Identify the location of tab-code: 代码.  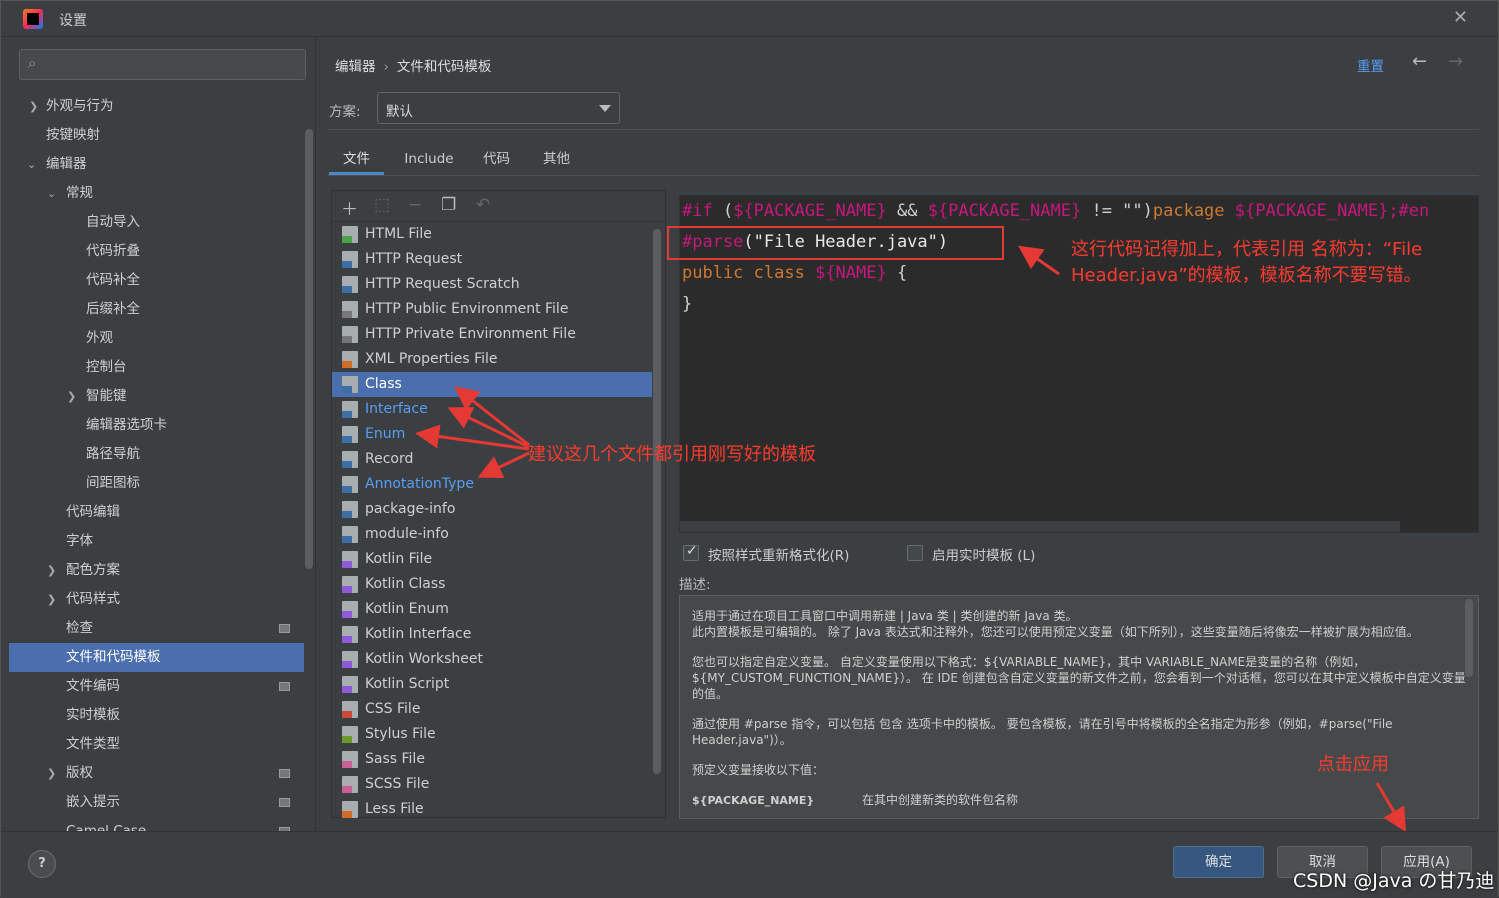
(496, 160).